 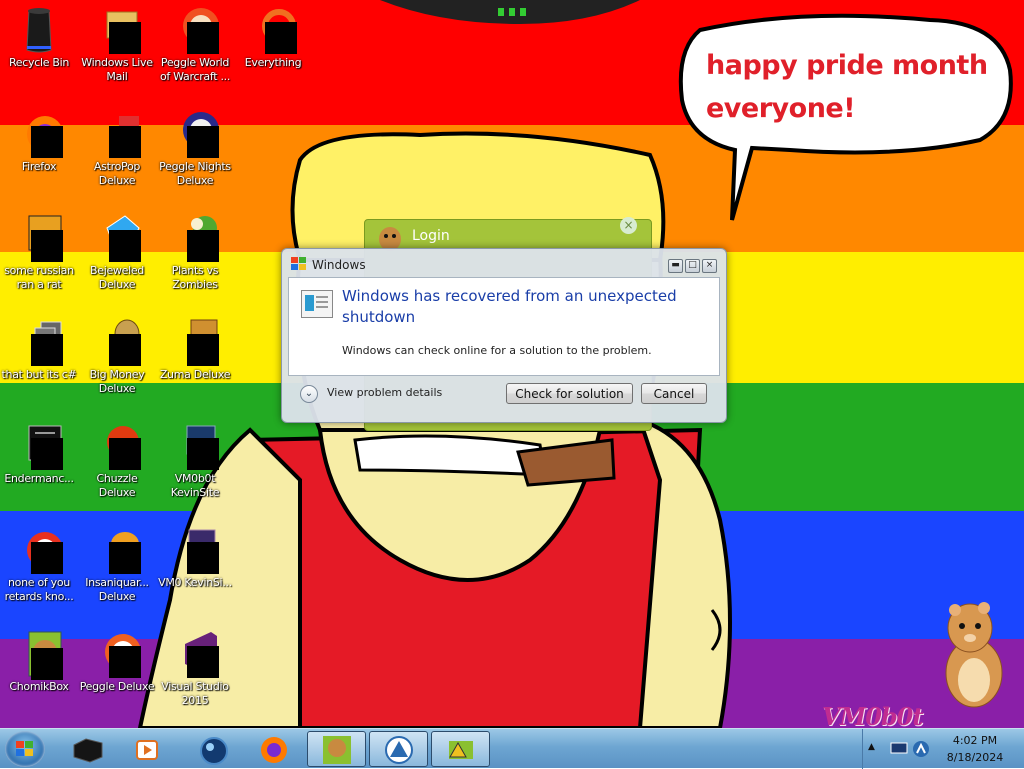 What do you see at coordinates (195, 374) in the screenshot?
I see `desktop-icon-label: Zuma Deluxe` at bounding box center [195, 374].